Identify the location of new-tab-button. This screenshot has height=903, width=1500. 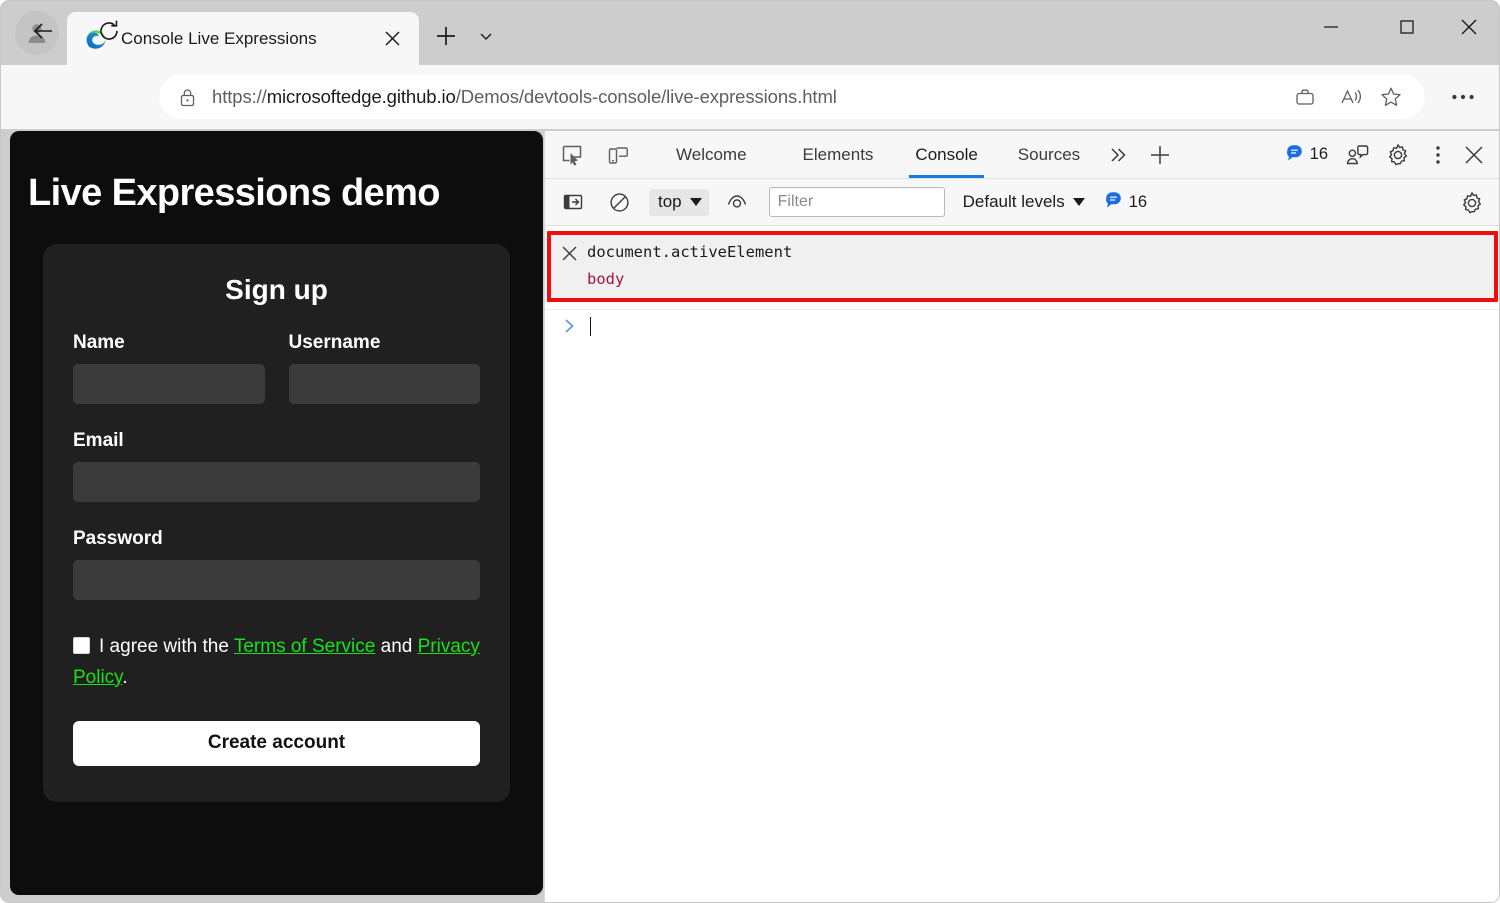
(446, 38).